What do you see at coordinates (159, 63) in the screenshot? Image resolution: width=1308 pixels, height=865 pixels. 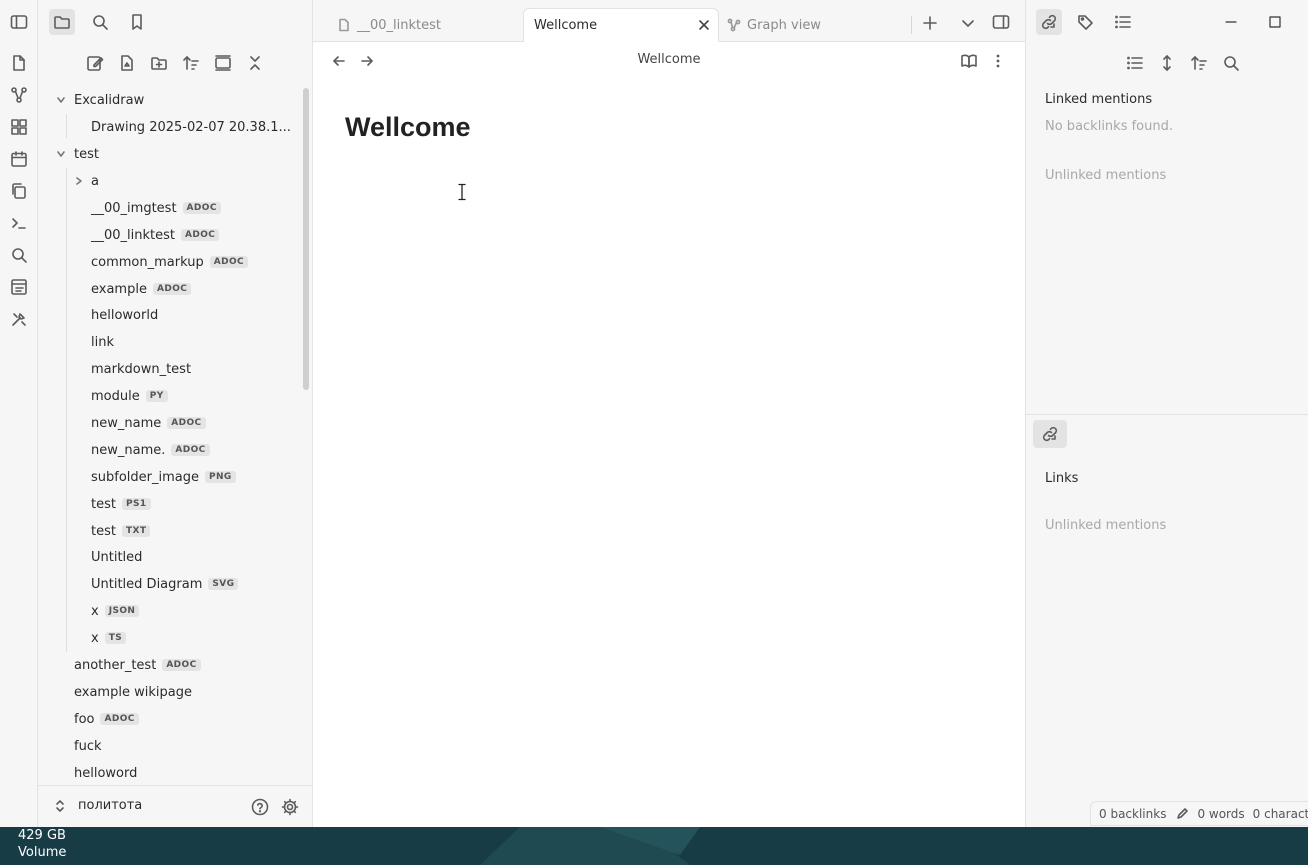 I see `new-folder-icon` at bounding box center [159, 63].